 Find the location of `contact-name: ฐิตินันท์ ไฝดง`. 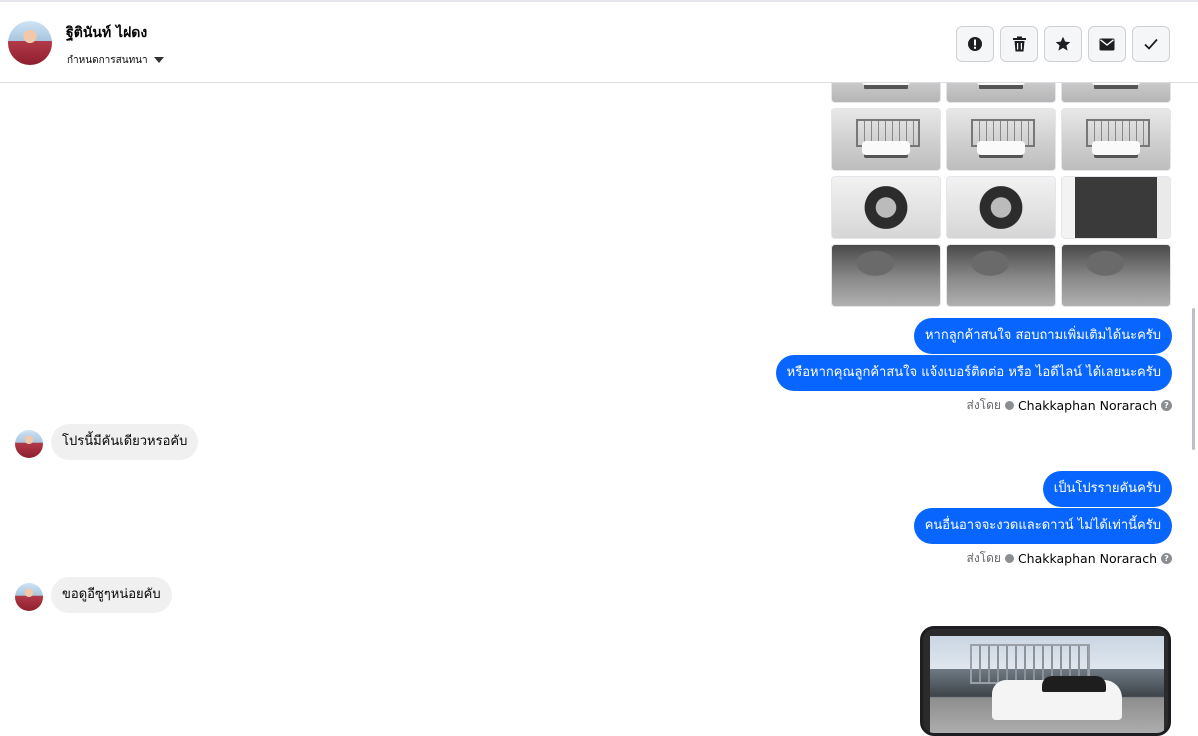

contact-name: ฐิตินันท์ ไฝดง is located at coordinates (106, 33).